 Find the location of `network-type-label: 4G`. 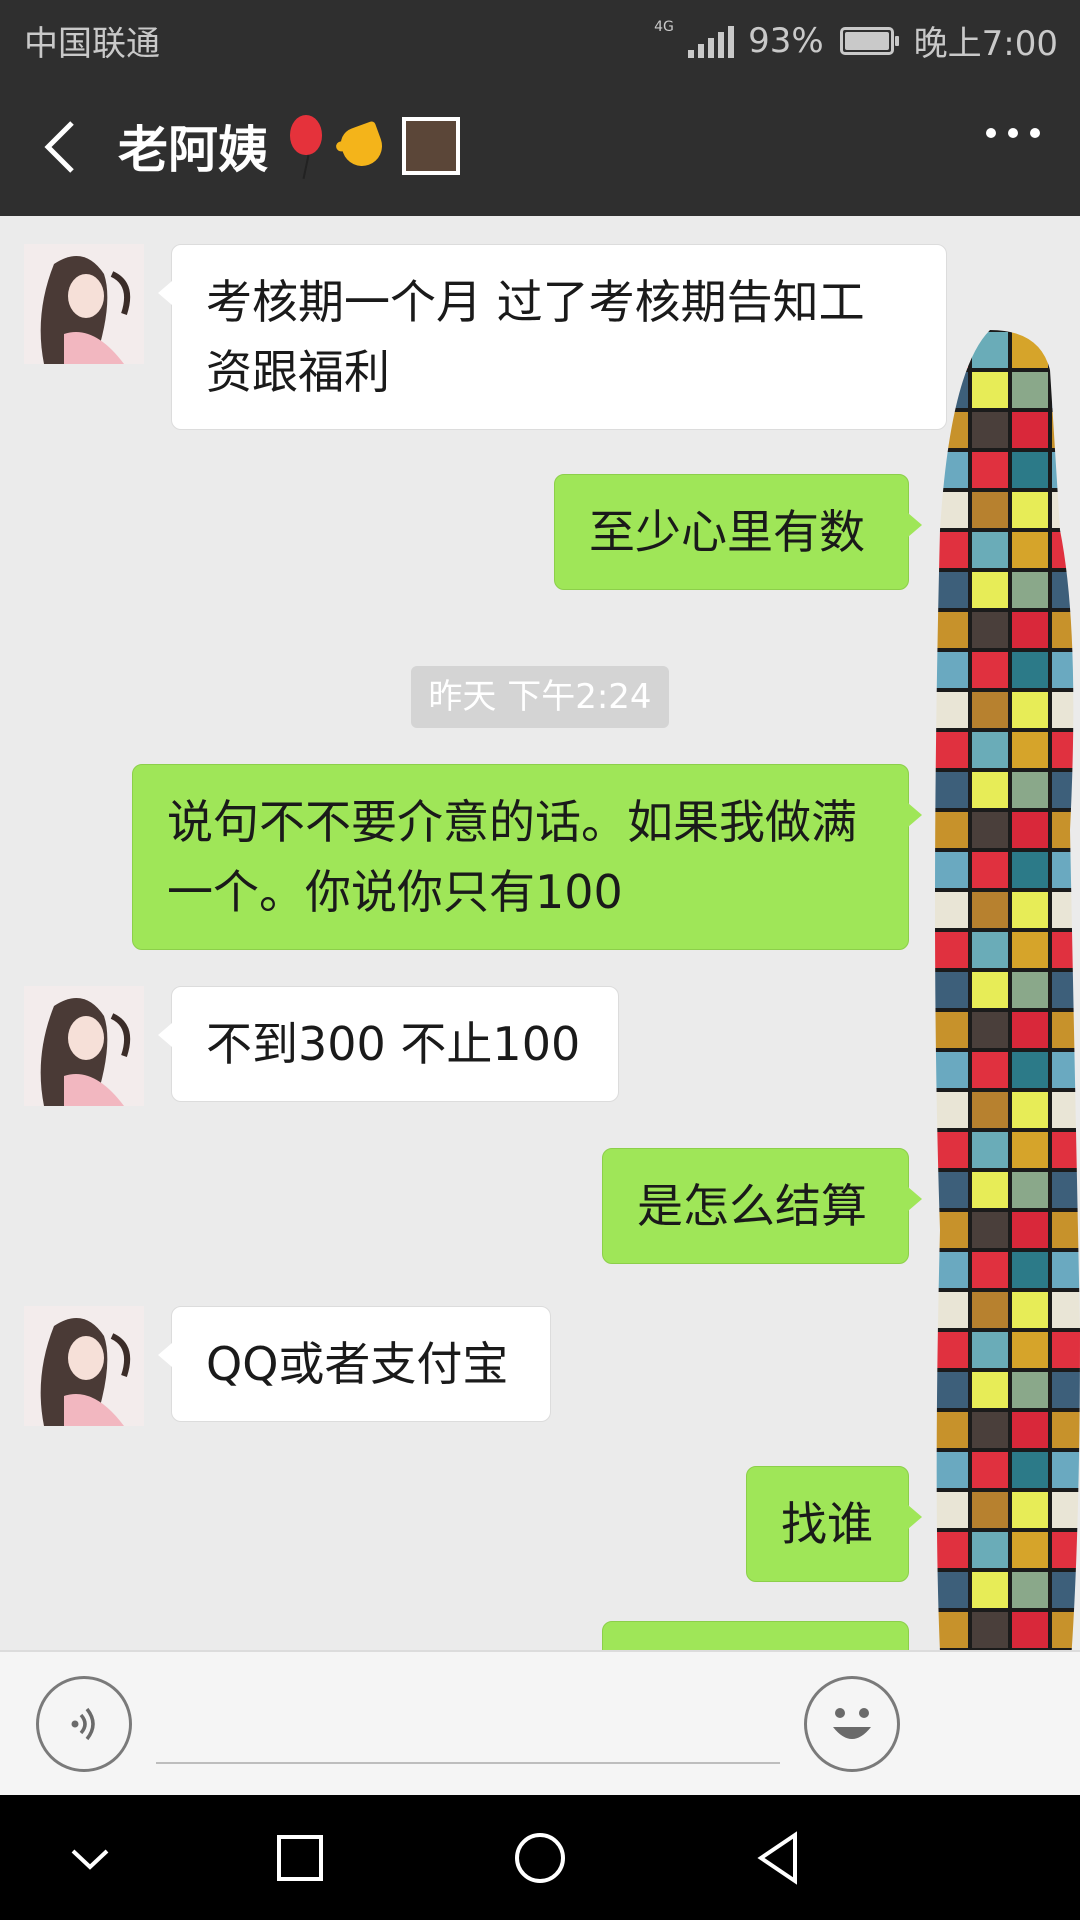

network-type-label: 4G is located at coordinates (664, 26).